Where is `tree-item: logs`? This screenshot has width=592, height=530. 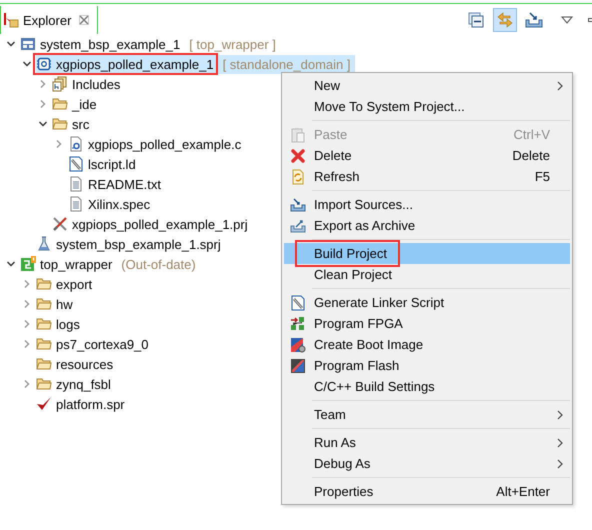
tree-item: logs is located at coordinates (60, 324).